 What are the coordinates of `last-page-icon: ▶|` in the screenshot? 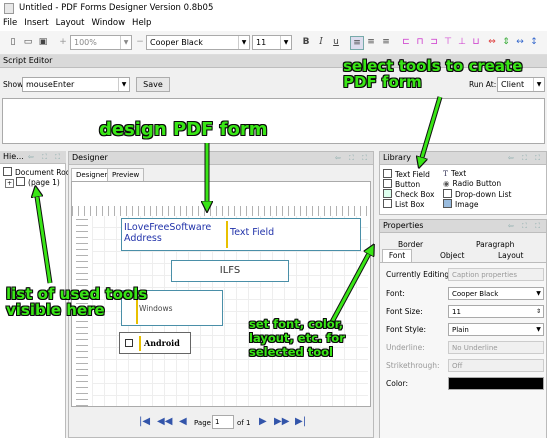 It's located at (300, 421).